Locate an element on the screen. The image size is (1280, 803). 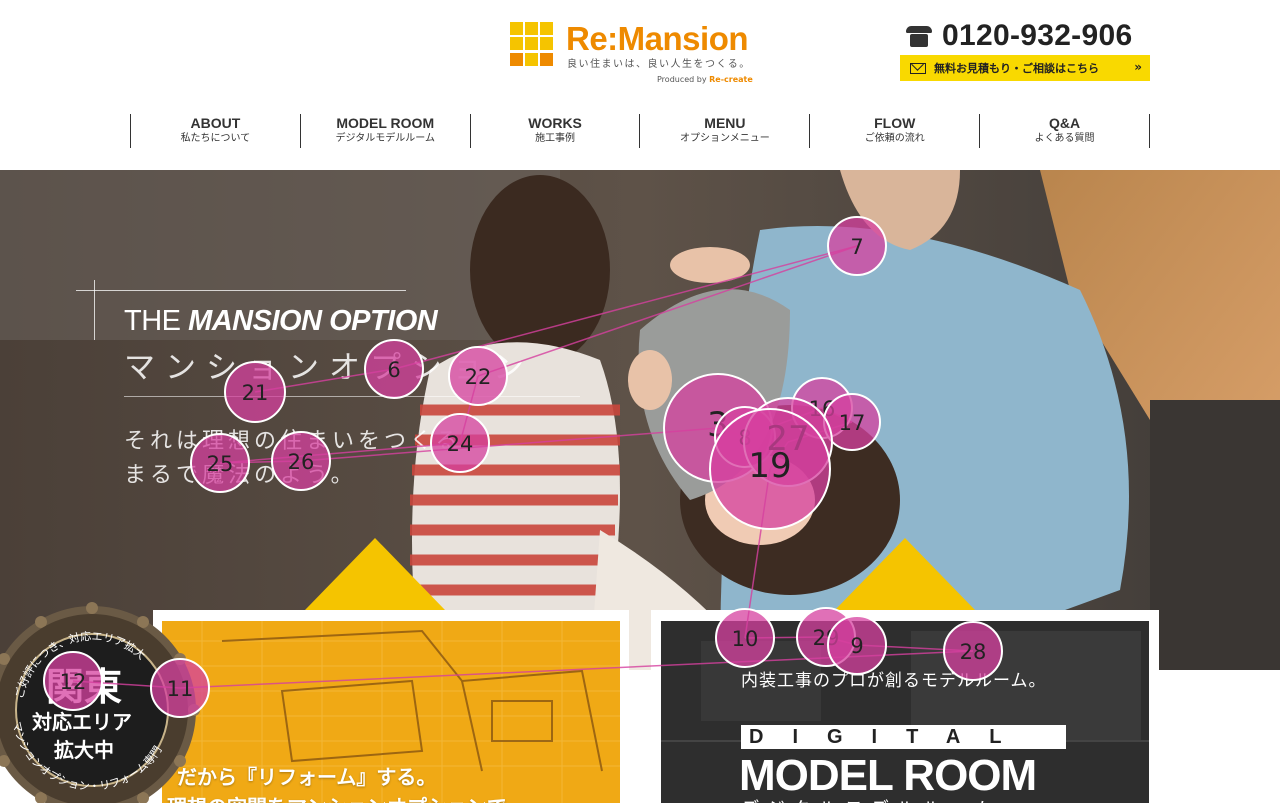
nav-item-menu: MENU オプションメニュー is located at coordinates (725, 131).